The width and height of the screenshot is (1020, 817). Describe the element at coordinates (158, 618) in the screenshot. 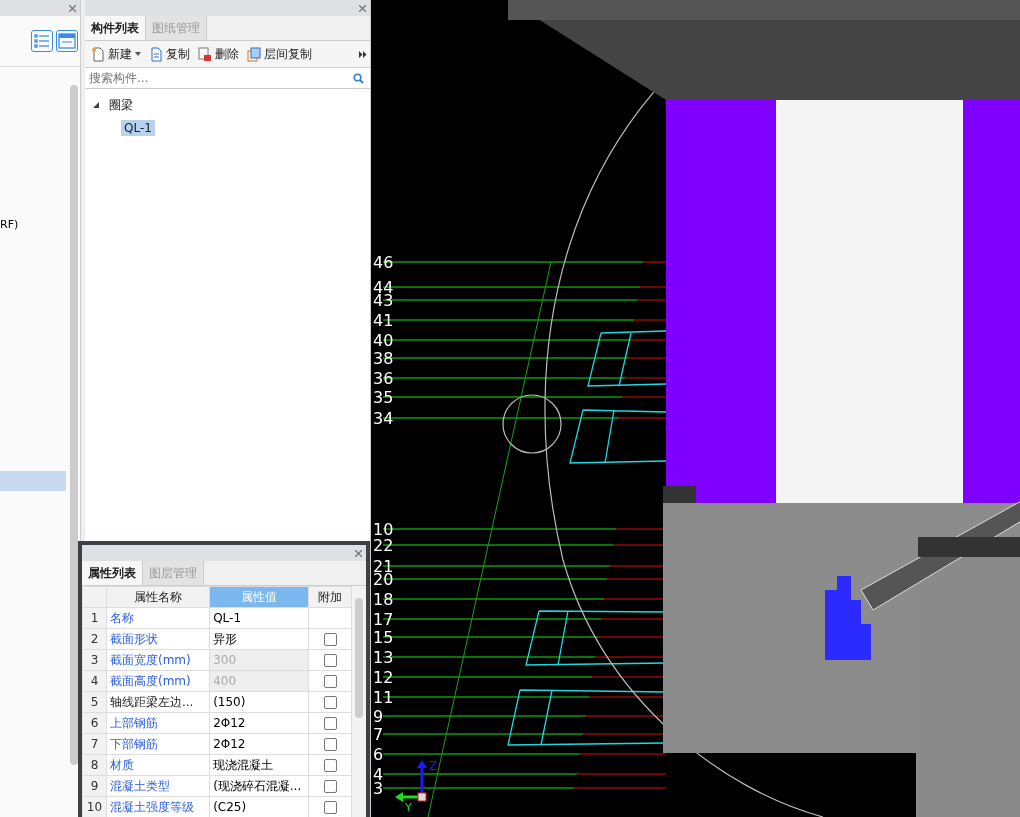

I see `table-cell: 名称` at that location.